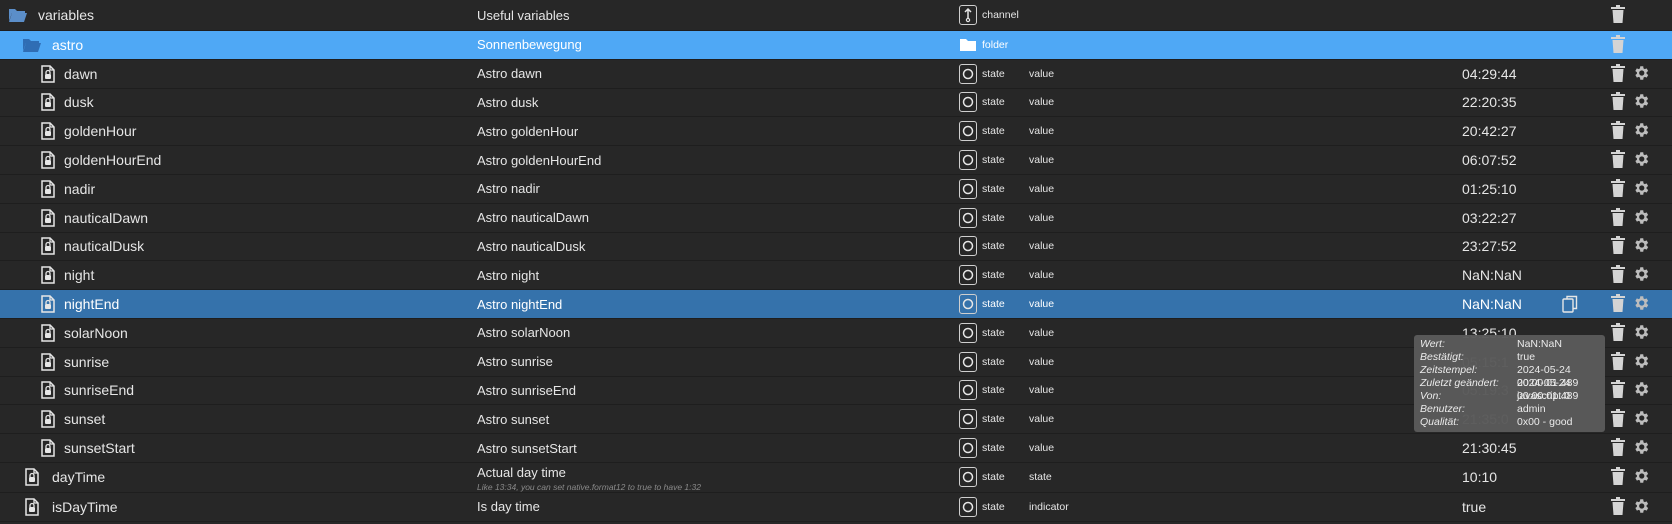  I want to click on tree-row-dawn: dawn Astro dawn state value 04:29:44, so click(836, 74).